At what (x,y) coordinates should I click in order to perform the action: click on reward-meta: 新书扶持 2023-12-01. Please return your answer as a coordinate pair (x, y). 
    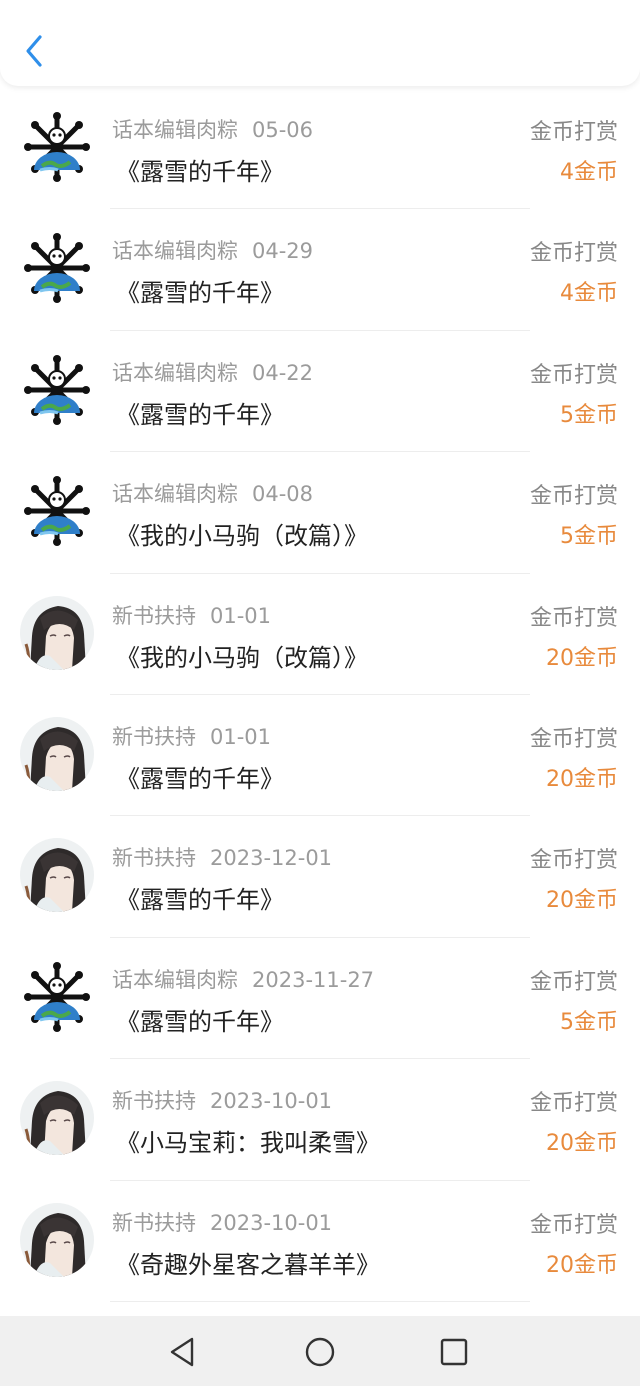
    Looking at the image, I should click on (222, 857).